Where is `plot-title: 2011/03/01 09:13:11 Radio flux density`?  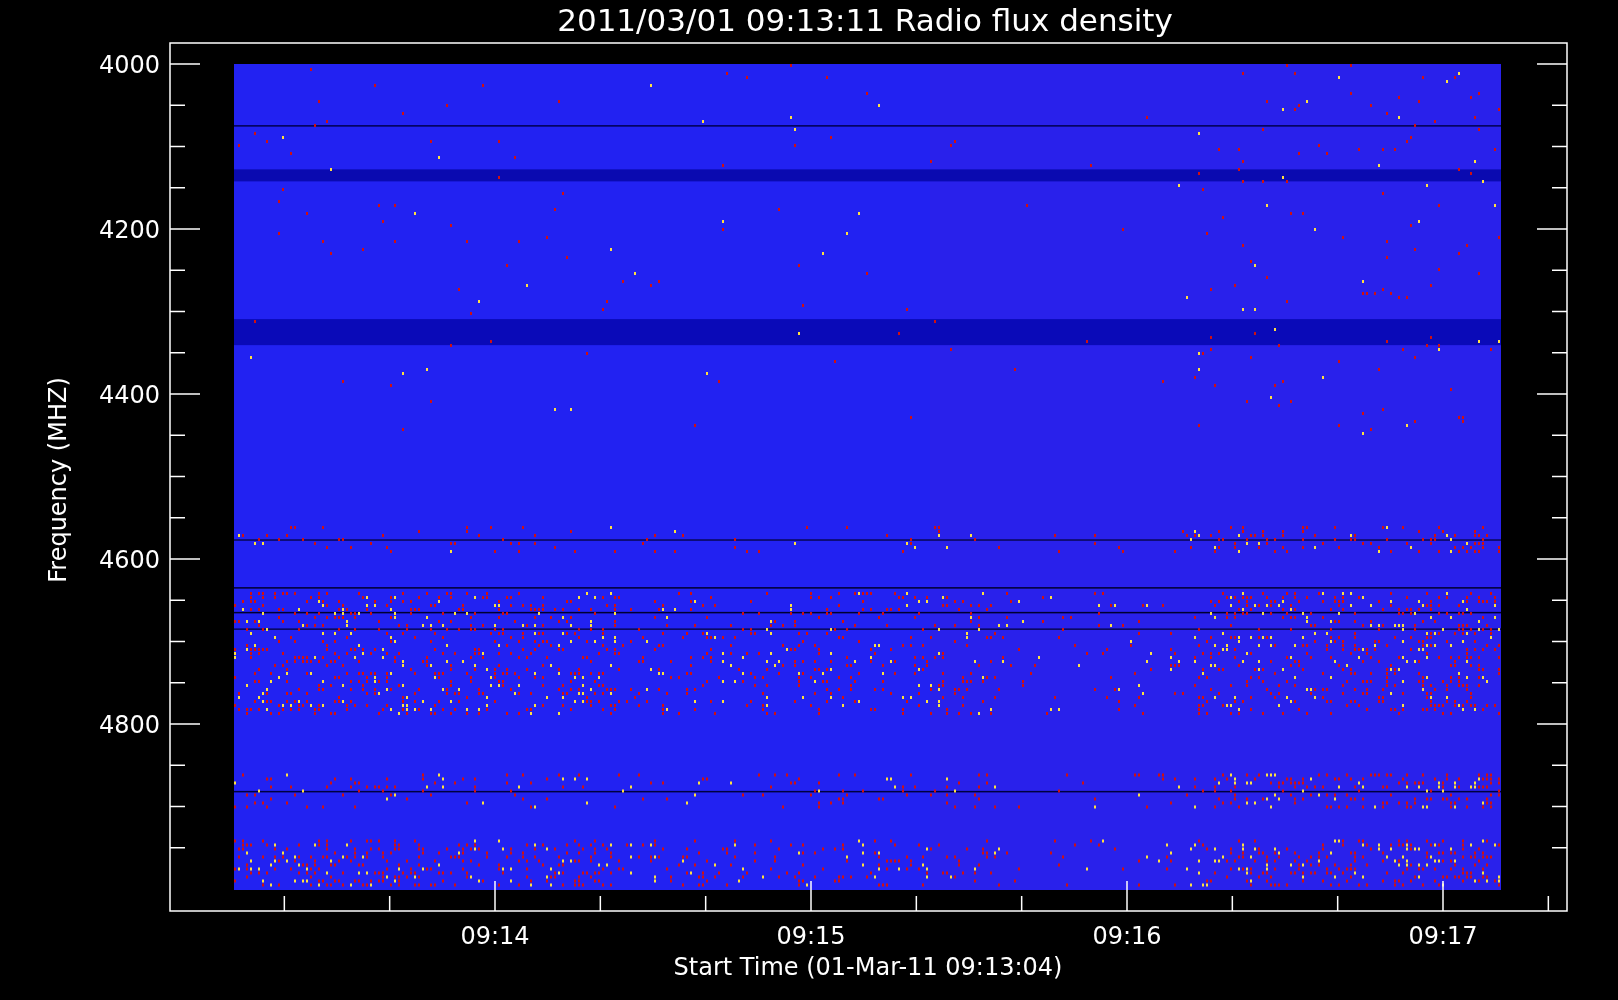
plot-title: 2011/03/01 09:13:11 Radio flux density is located at coordinates (865, 20).